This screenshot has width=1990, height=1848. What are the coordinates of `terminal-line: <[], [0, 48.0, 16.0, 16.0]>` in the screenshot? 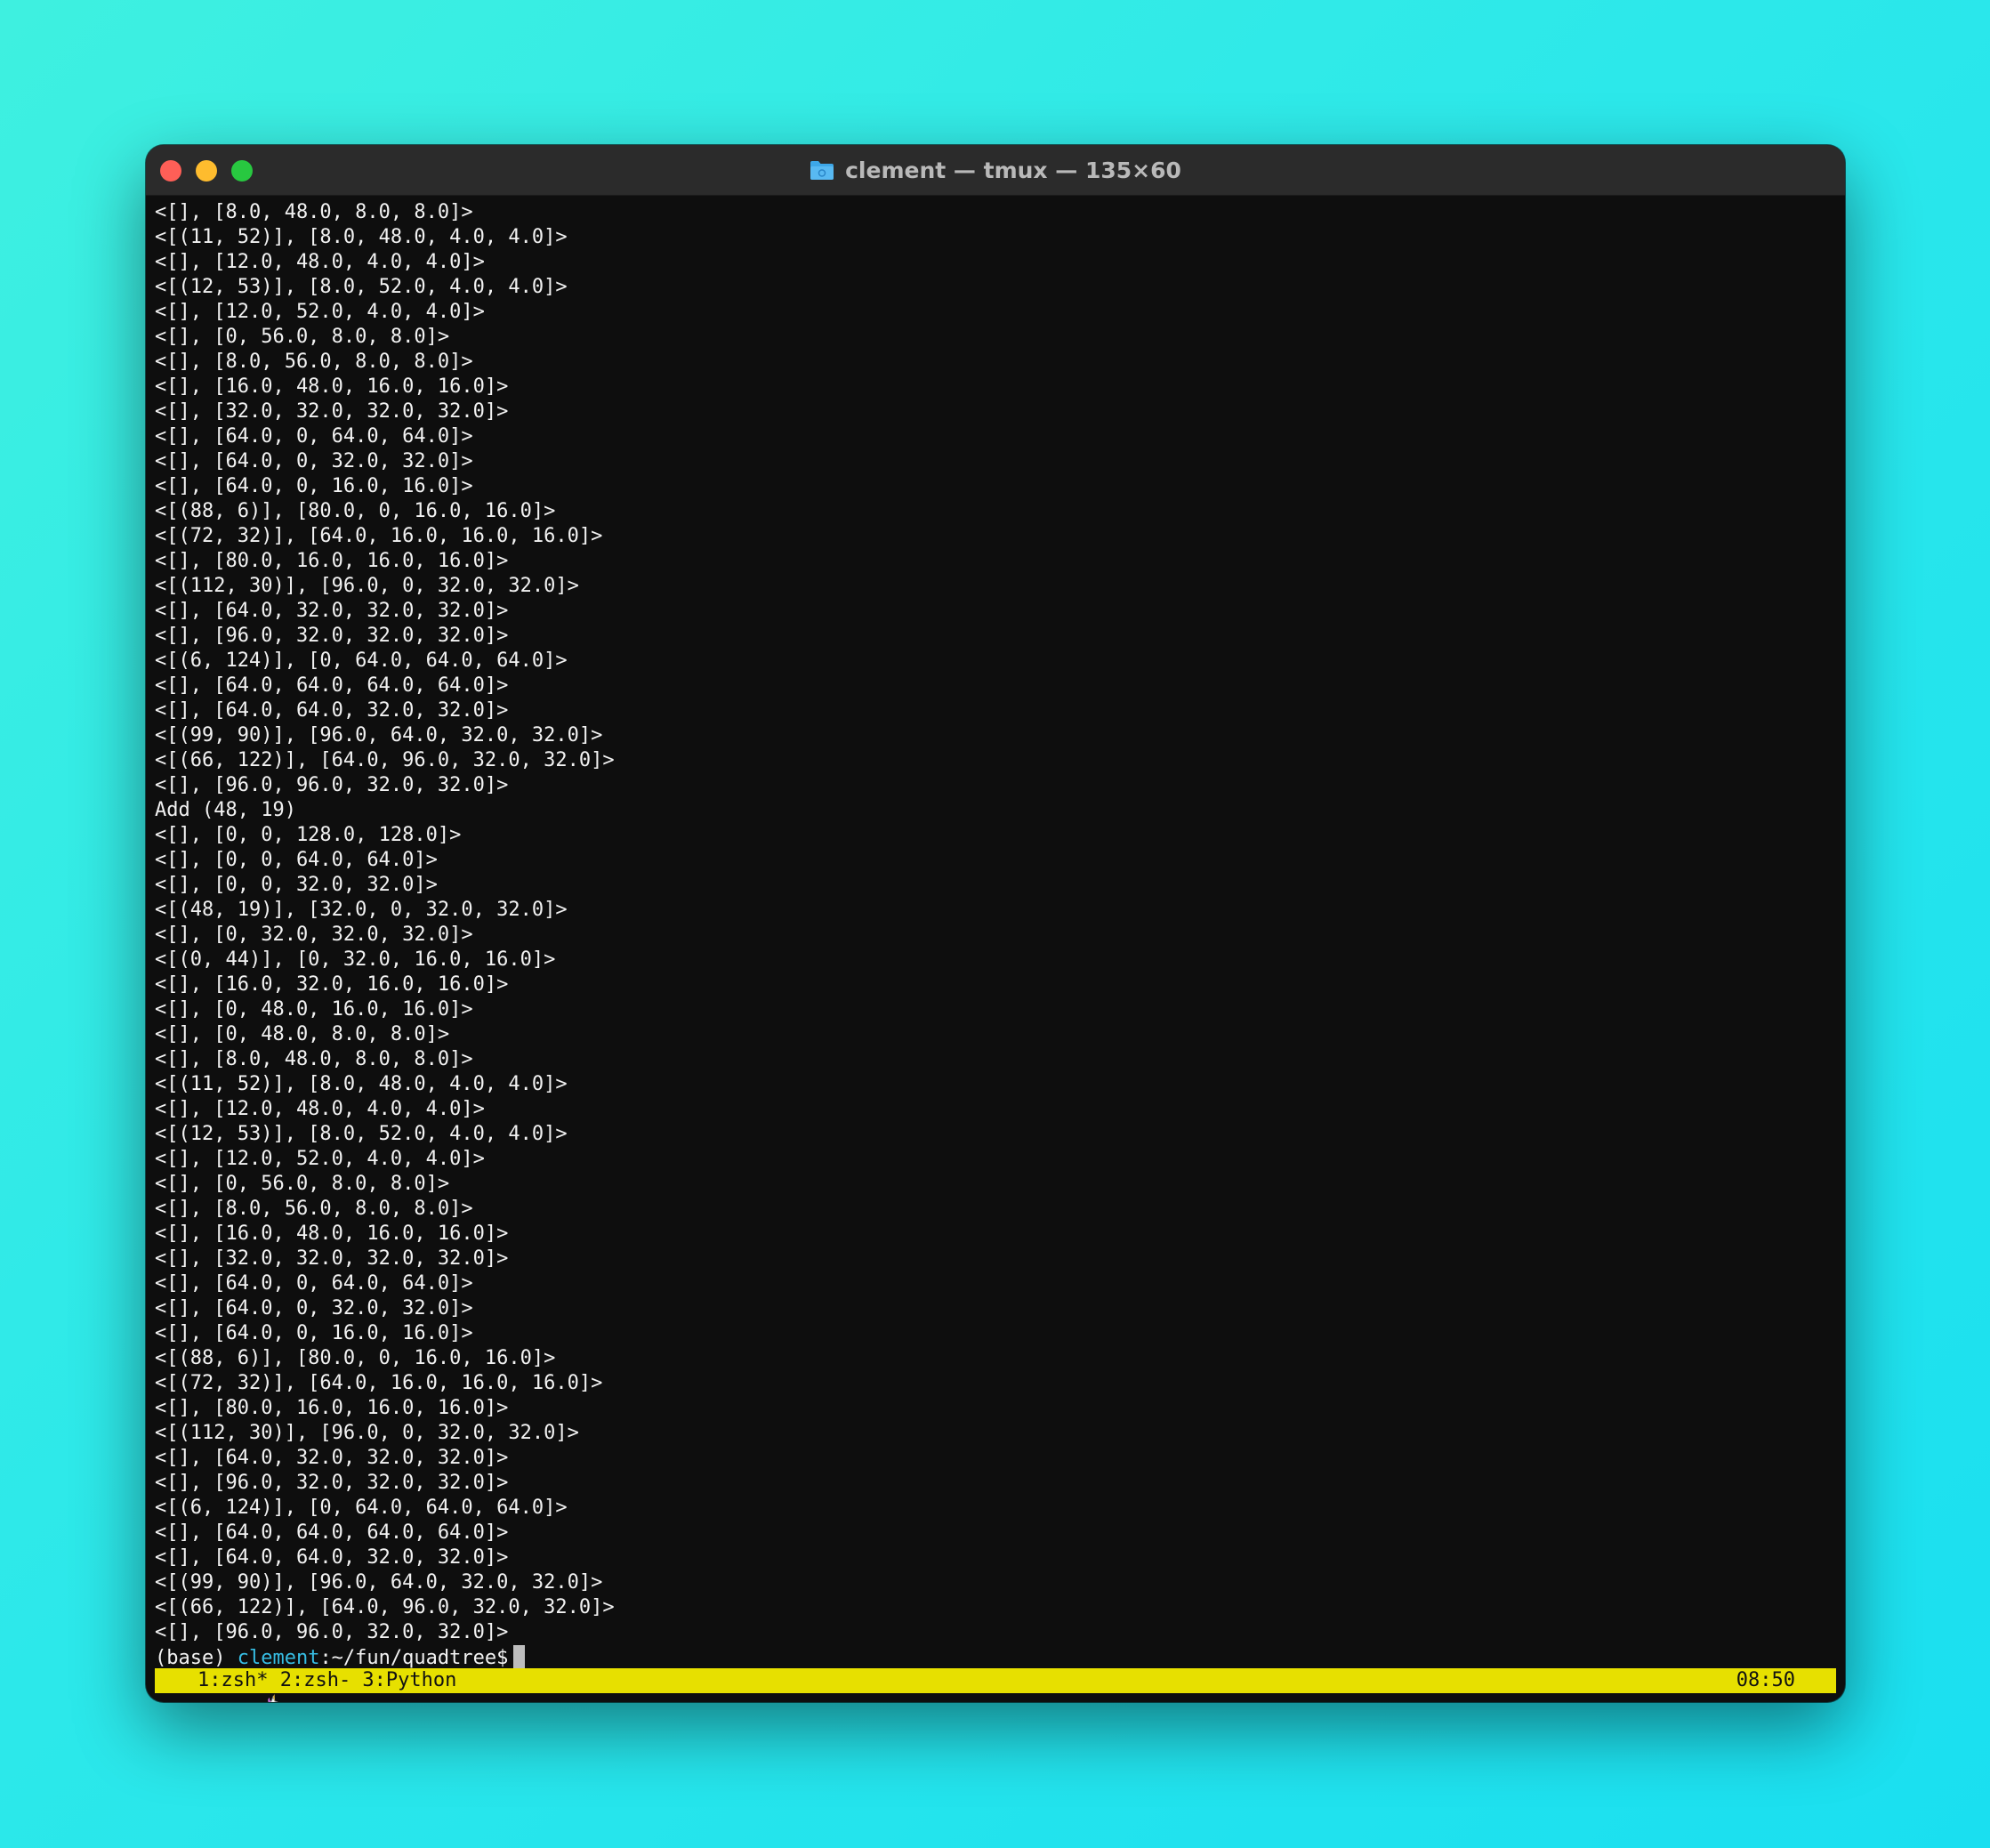 It's located at (314, 1009).